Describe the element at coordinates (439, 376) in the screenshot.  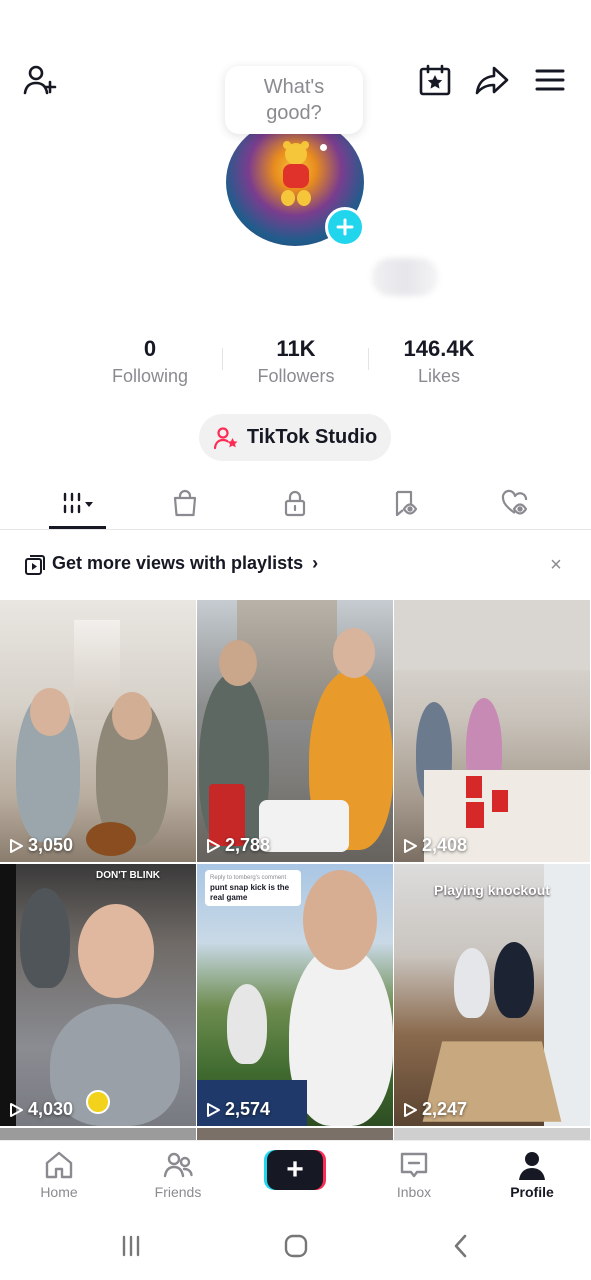
I see `stat-label: Likes` at that location.